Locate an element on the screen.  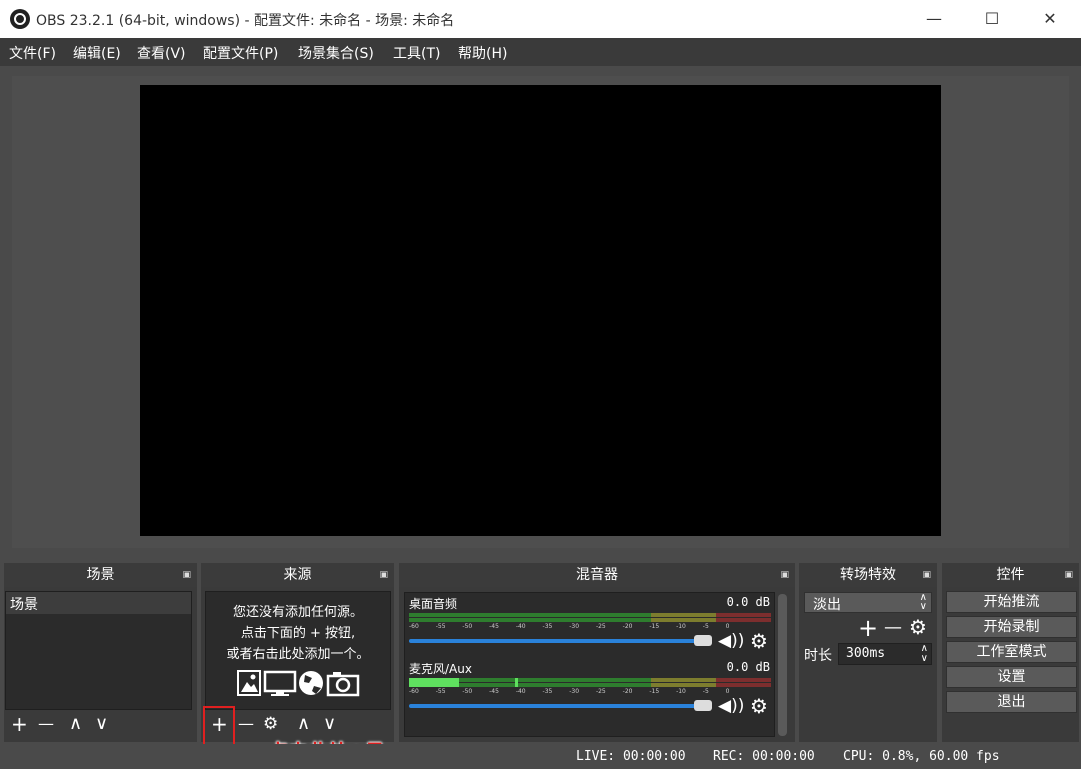
meter-yellow-segment is located at coordinates (683, 615).